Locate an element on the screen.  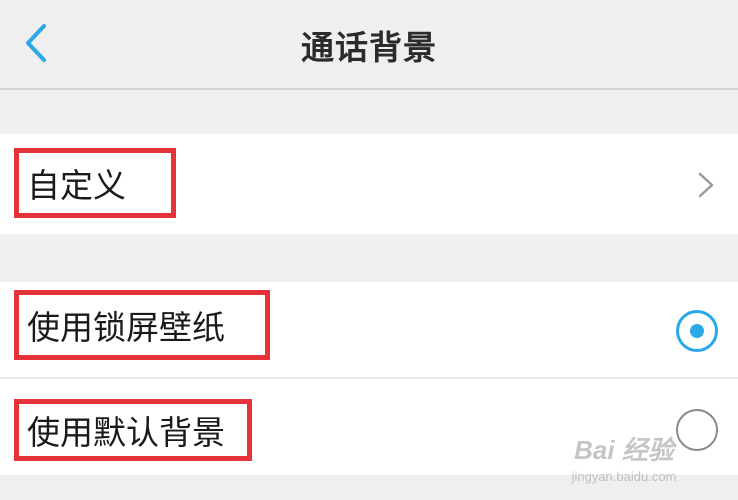
radio-selected-icon is located at coordinates (697, 331).